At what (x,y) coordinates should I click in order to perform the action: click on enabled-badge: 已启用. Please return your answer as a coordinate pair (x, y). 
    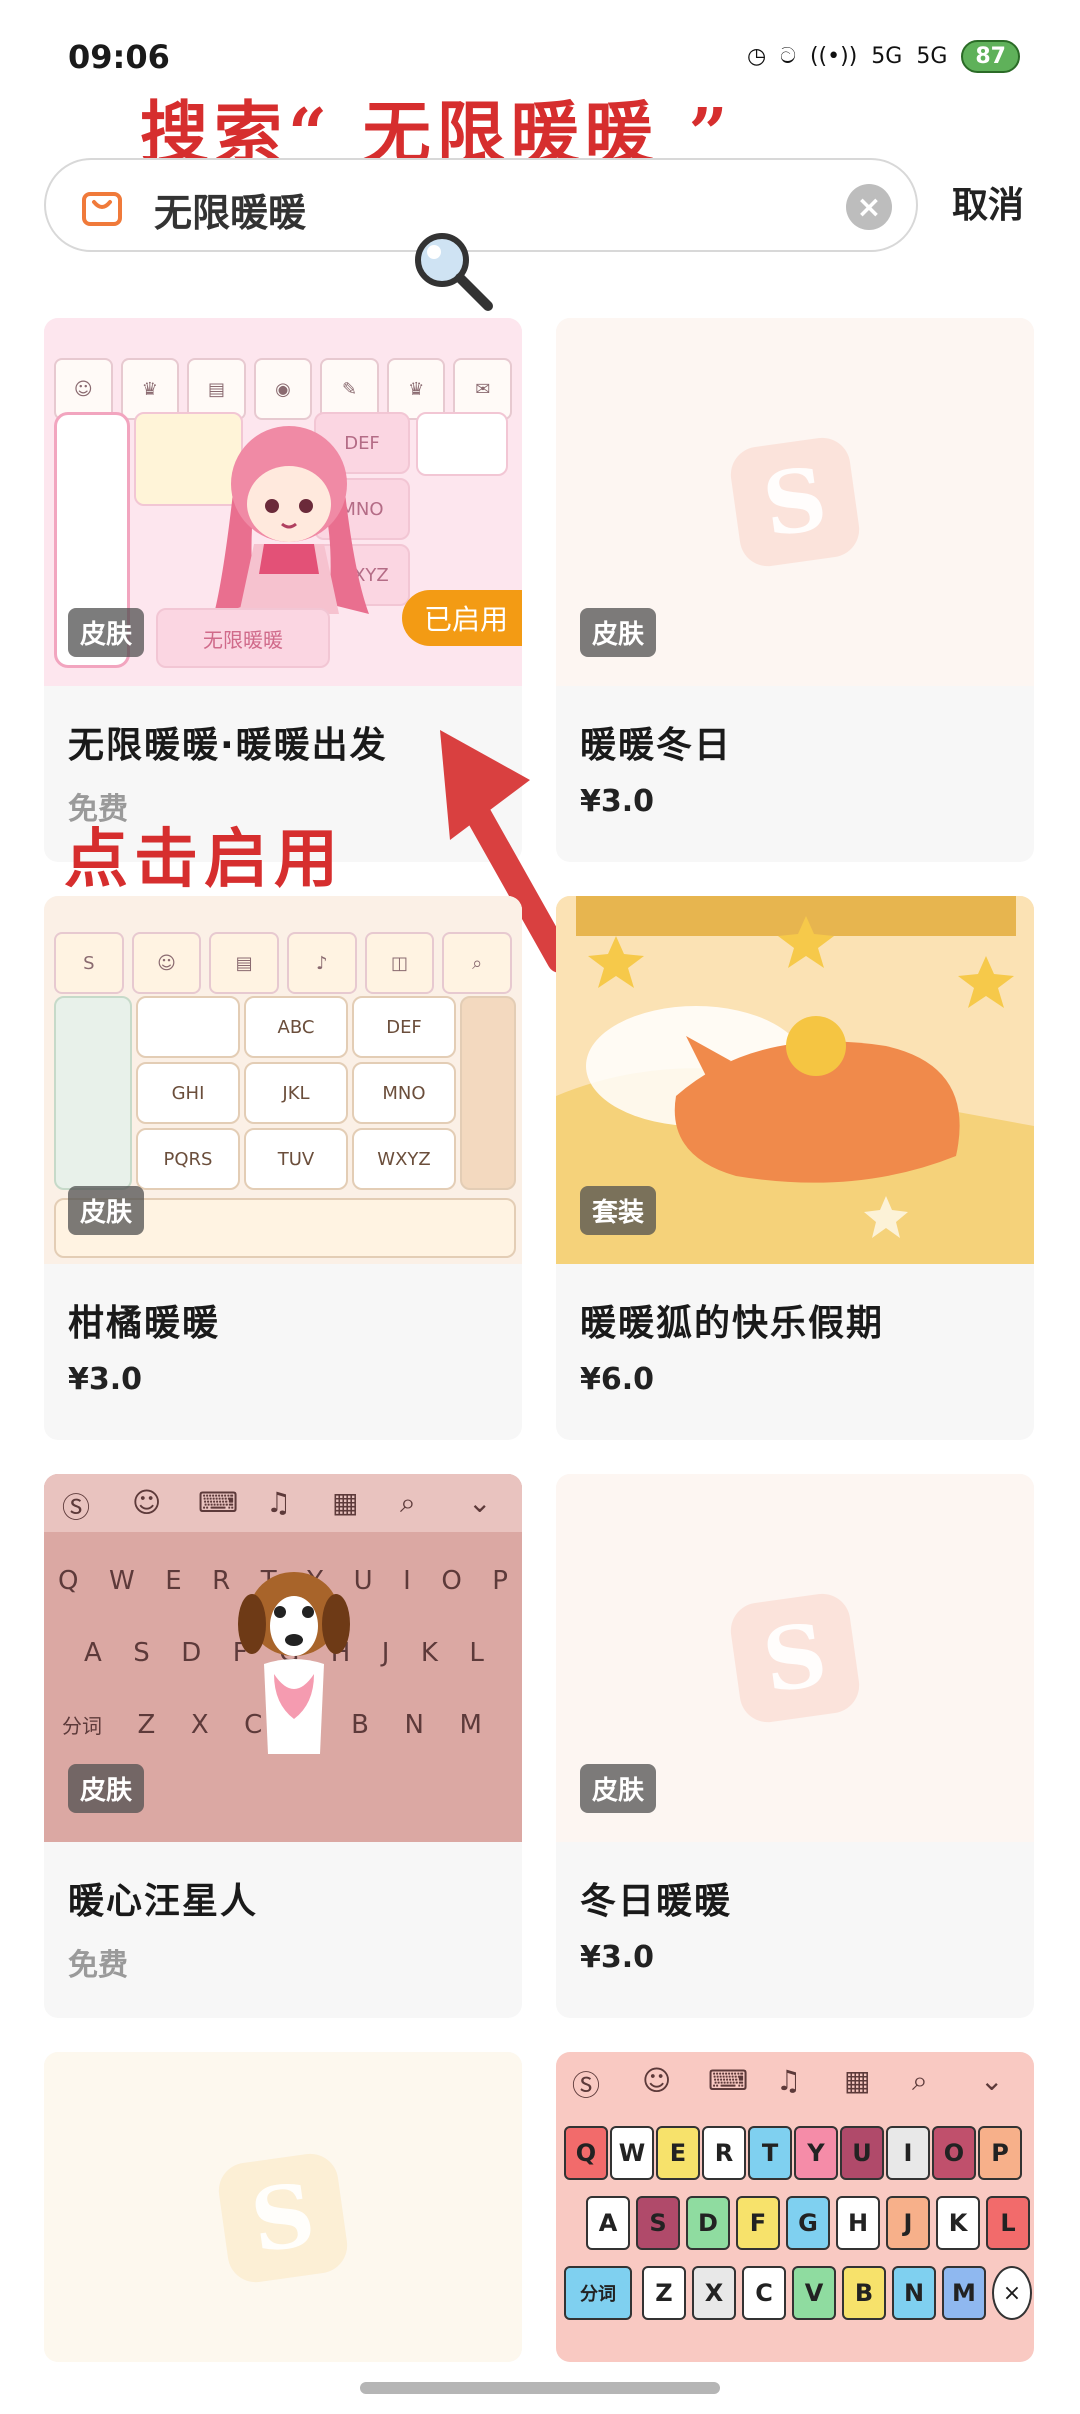
    Looking at the image, I should click on (461, 618).